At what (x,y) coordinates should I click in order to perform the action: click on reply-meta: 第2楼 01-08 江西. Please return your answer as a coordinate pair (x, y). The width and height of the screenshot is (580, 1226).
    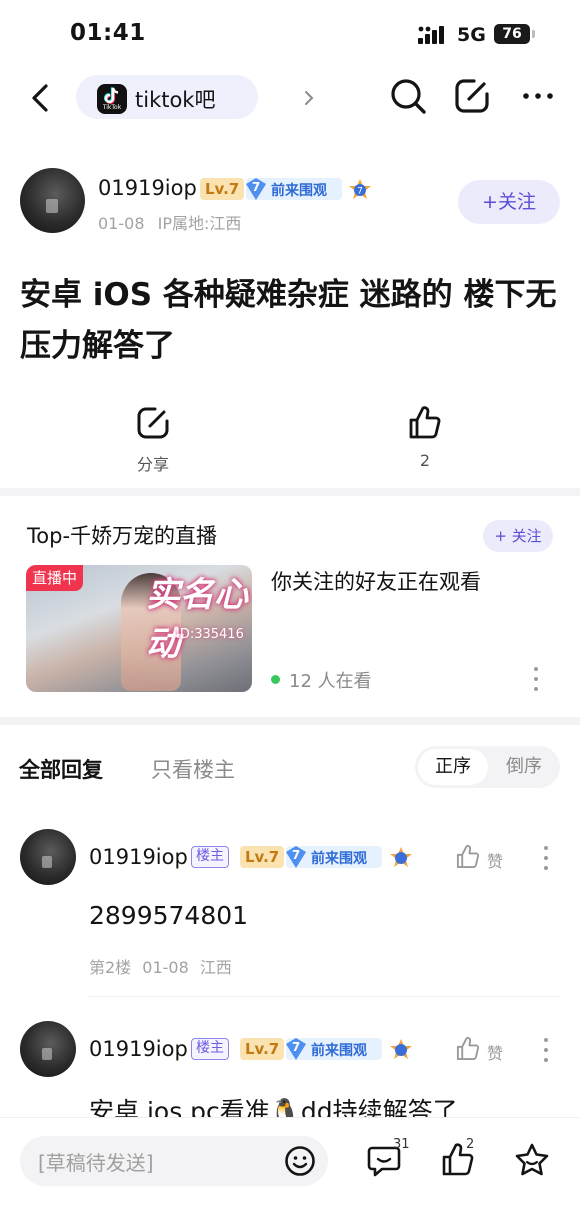
    Looking at the image, I should click on (160, 967).